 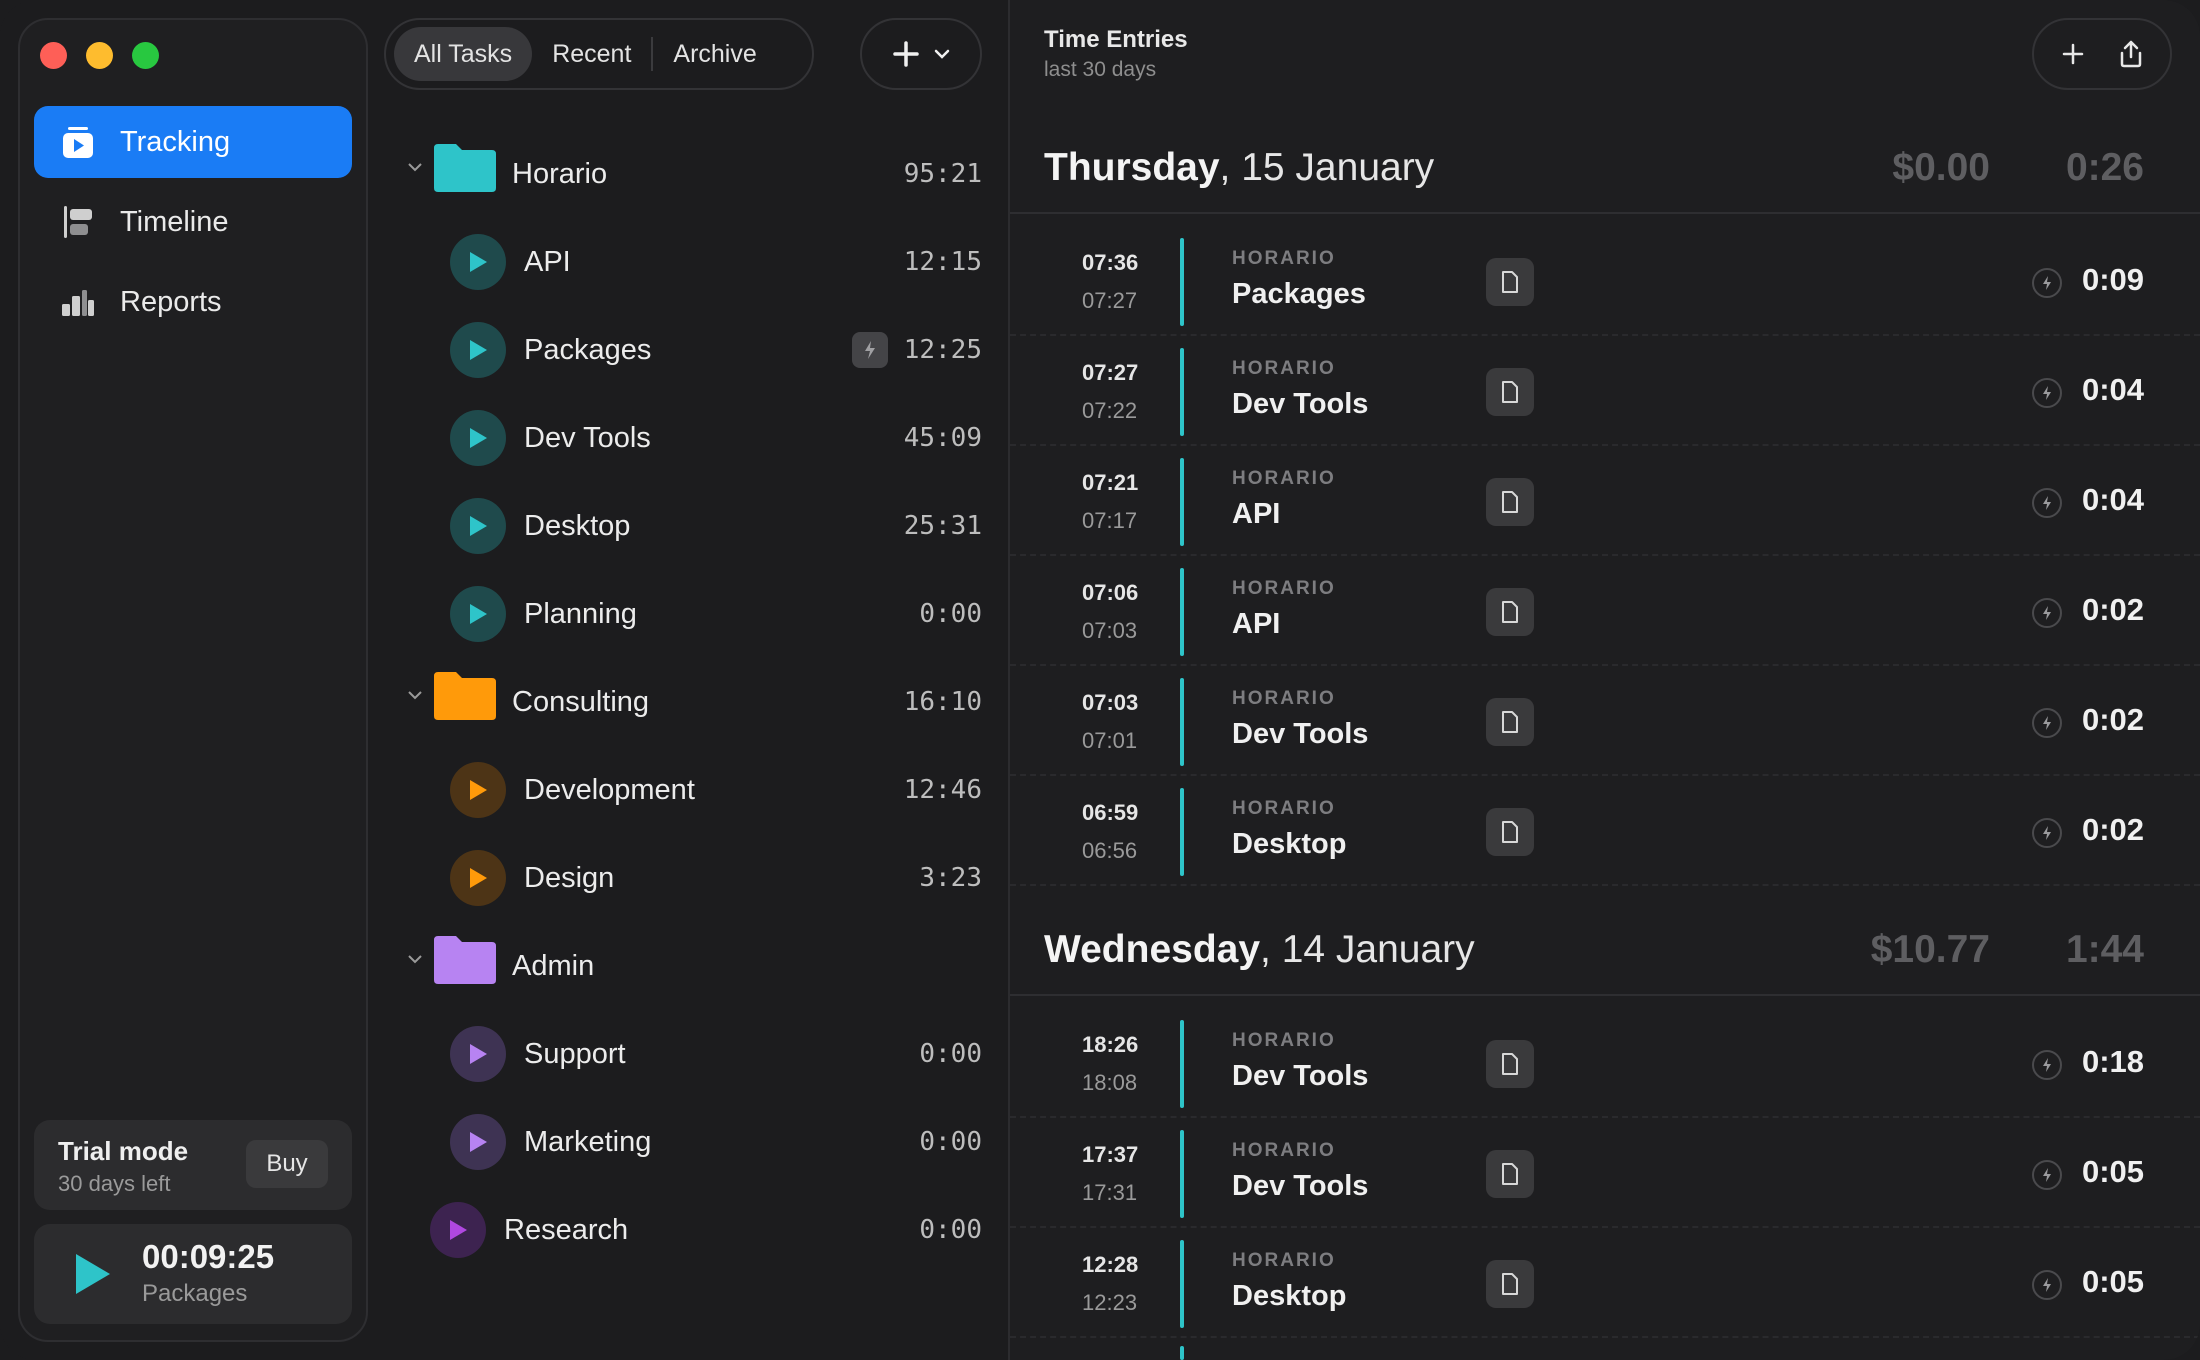 I want to click on time-entry: 18:26 18:08 HORARIO Dev Tools 0:18, so click(x=1605, y=1063).